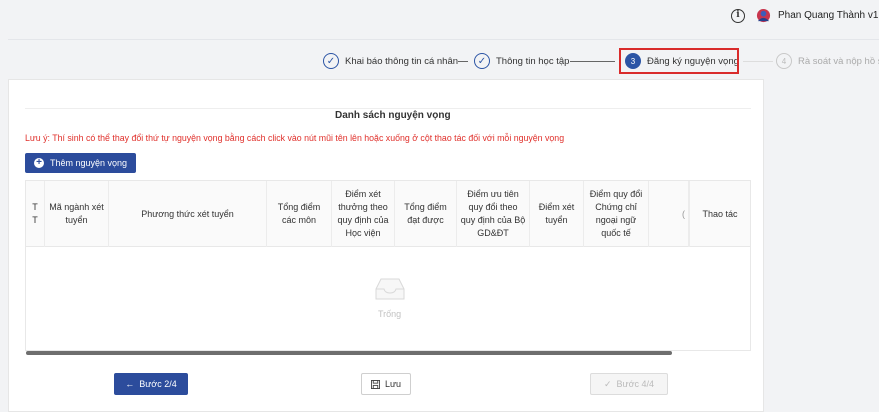 This screenshot has height=412, width=879. Describe the element at coordinates (828, 15) in the screenshot. I see `user-name: Phan Quang Thành v1.2` at that location.